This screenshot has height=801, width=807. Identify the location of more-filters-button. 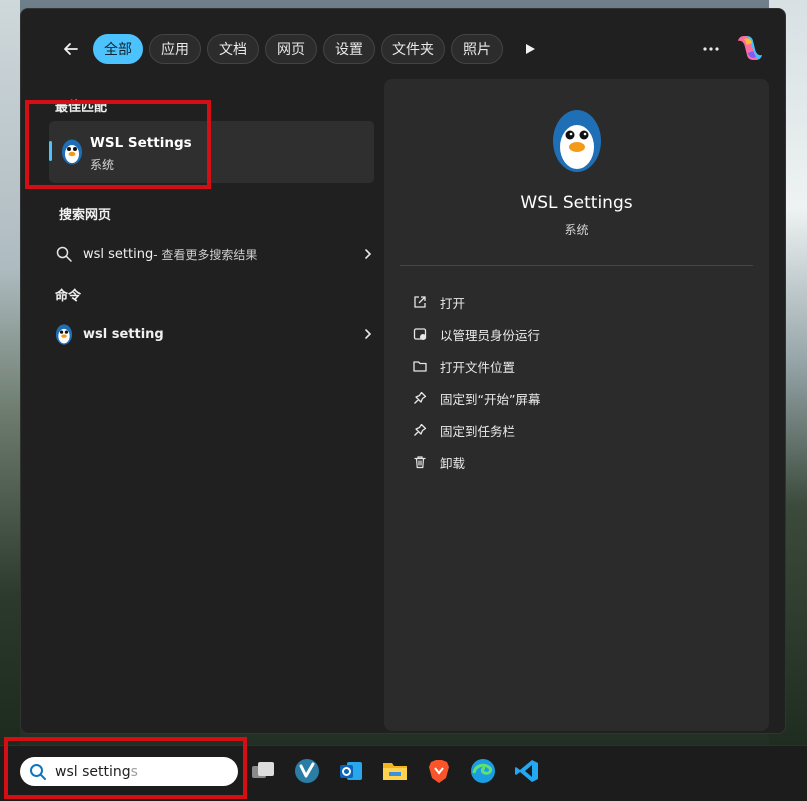
(530, 49).